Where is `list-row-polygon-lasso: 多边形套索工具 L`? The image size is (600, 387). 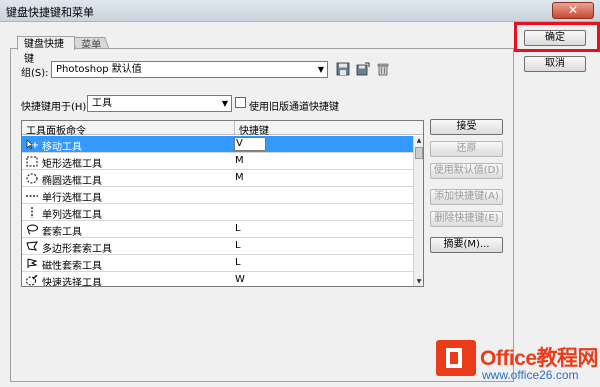
list-row-polygon-lasso: 多边形套索工具 L is located at coordinates (218, 246).